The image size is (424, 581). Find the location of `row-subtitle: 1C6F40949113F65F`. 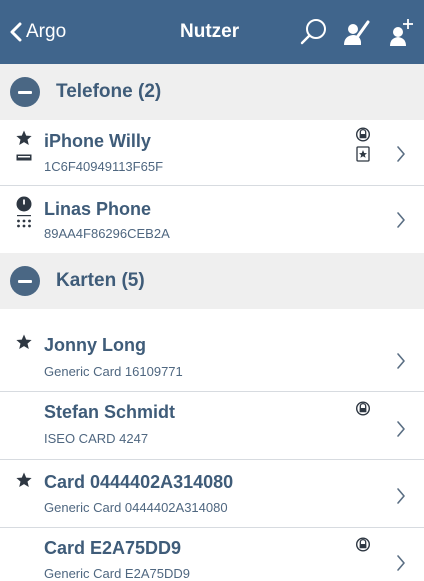

row-subtitle: 1C6F40949113F65F is located at coordinates (104, 166).